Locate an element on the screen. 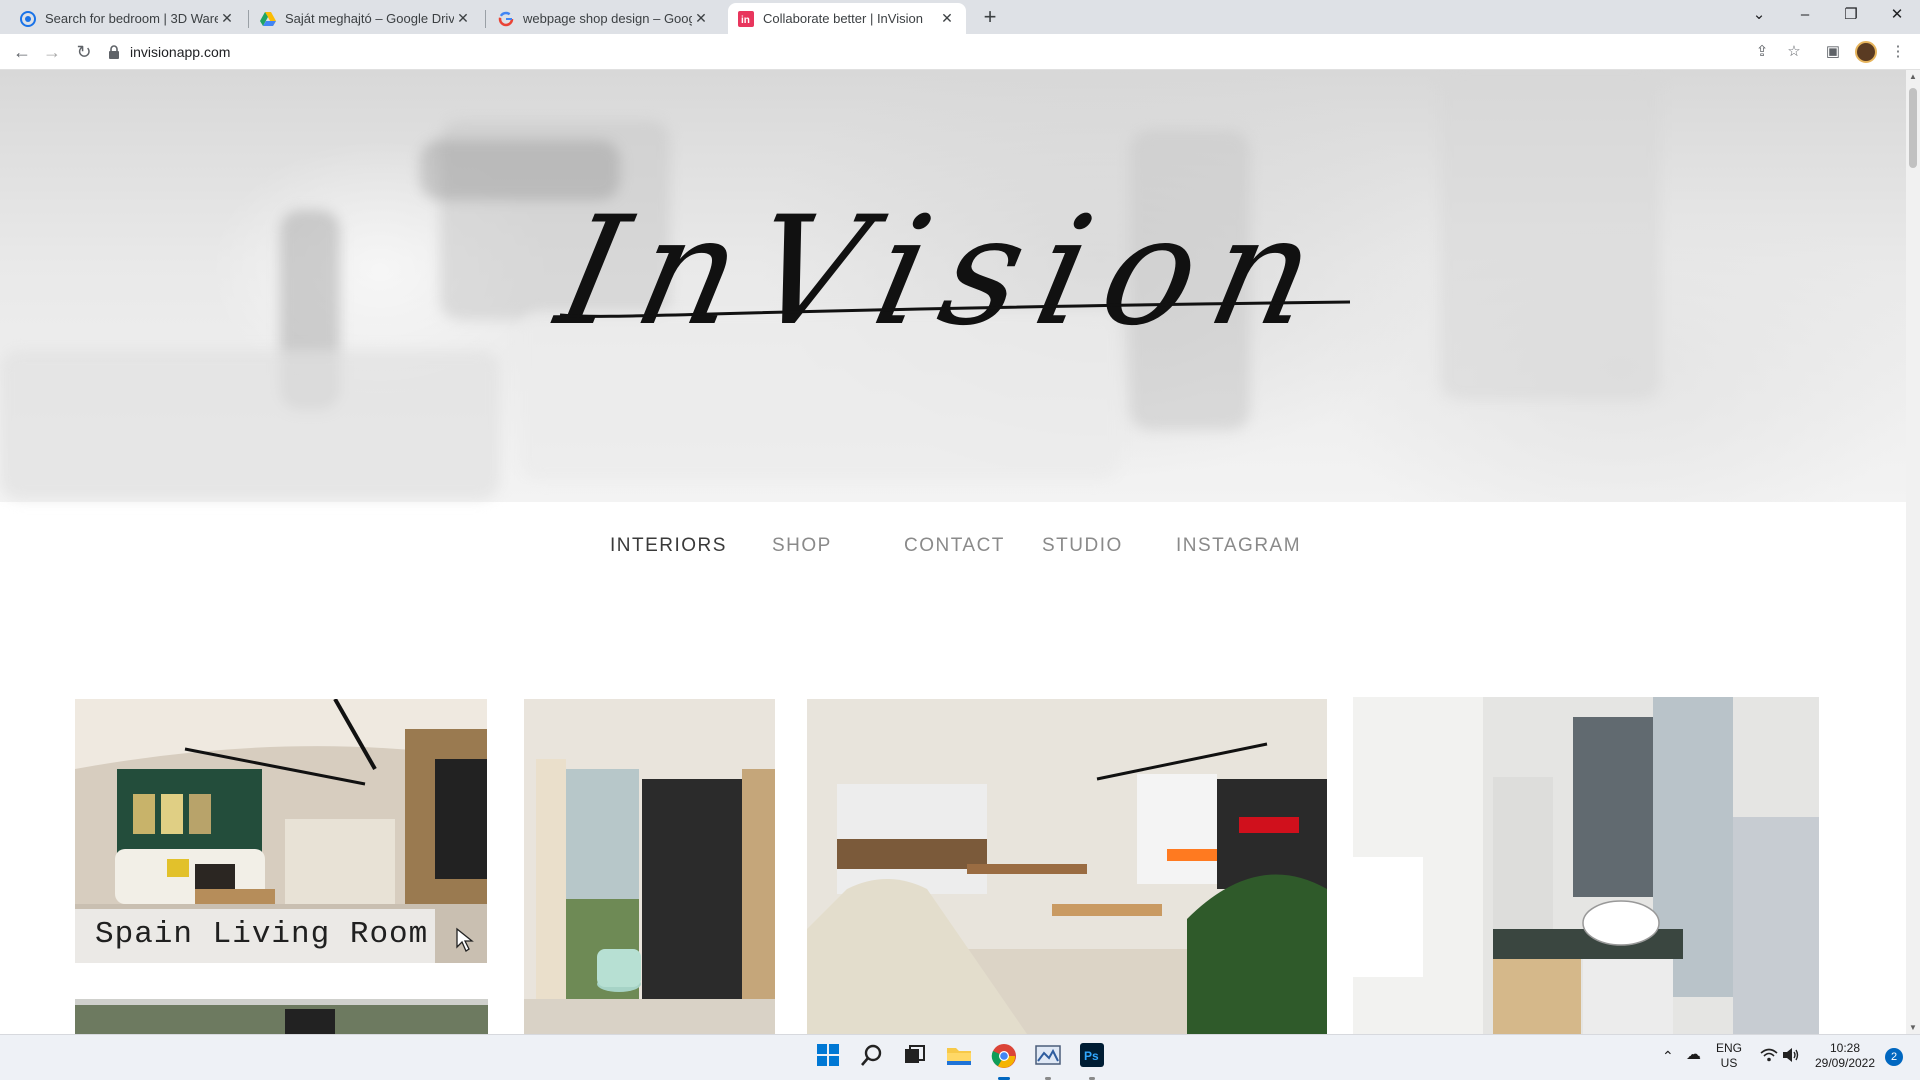  bookmark-star-icon: ☆ is located at coordinates (1794, 52).